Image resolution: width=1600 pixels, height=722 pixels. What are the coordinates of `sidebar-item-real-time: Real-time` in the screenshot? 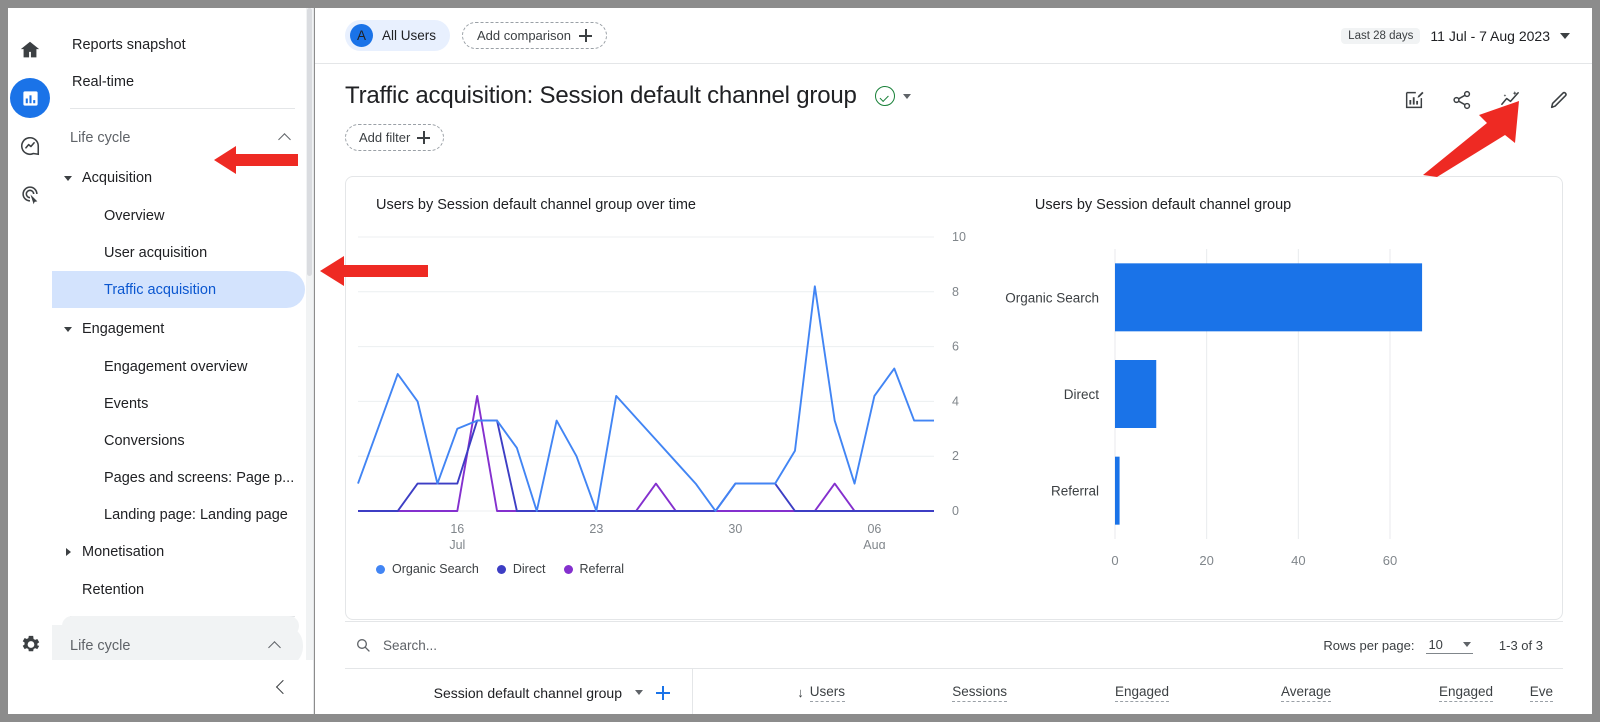 It's located at (182, 81).